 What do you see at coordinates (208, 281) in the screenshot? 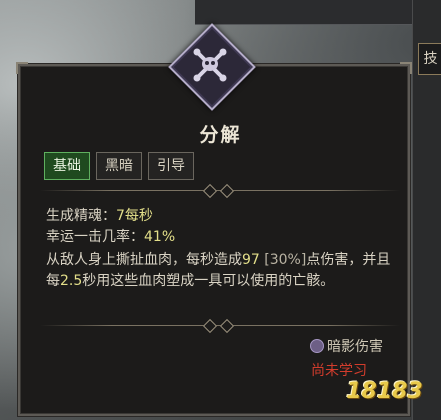
I see `description-text: 秒用这些血肉塑成一具可以使用的亡骸。` at bounding box center [208, 281].